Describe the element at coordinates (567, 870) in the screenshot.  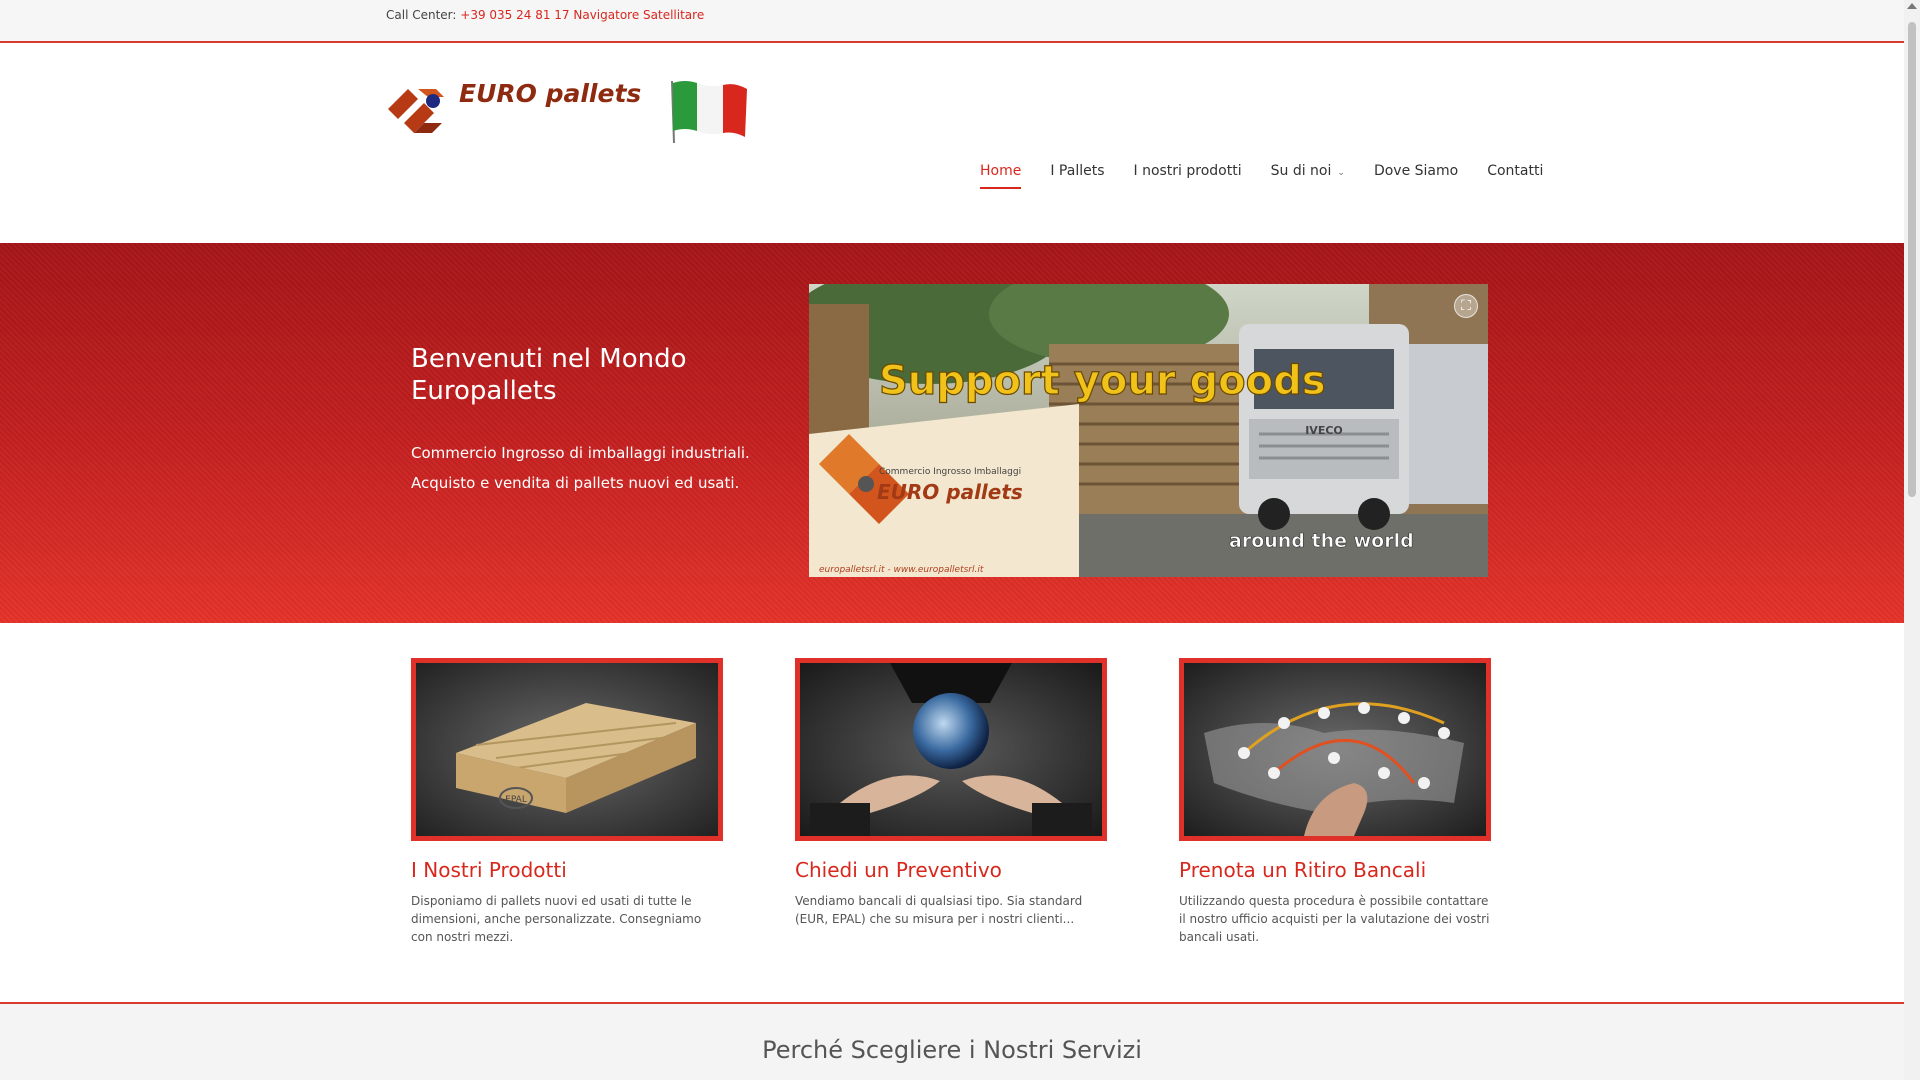
I see `feature-title: I Nostri Prodotti` at that location.